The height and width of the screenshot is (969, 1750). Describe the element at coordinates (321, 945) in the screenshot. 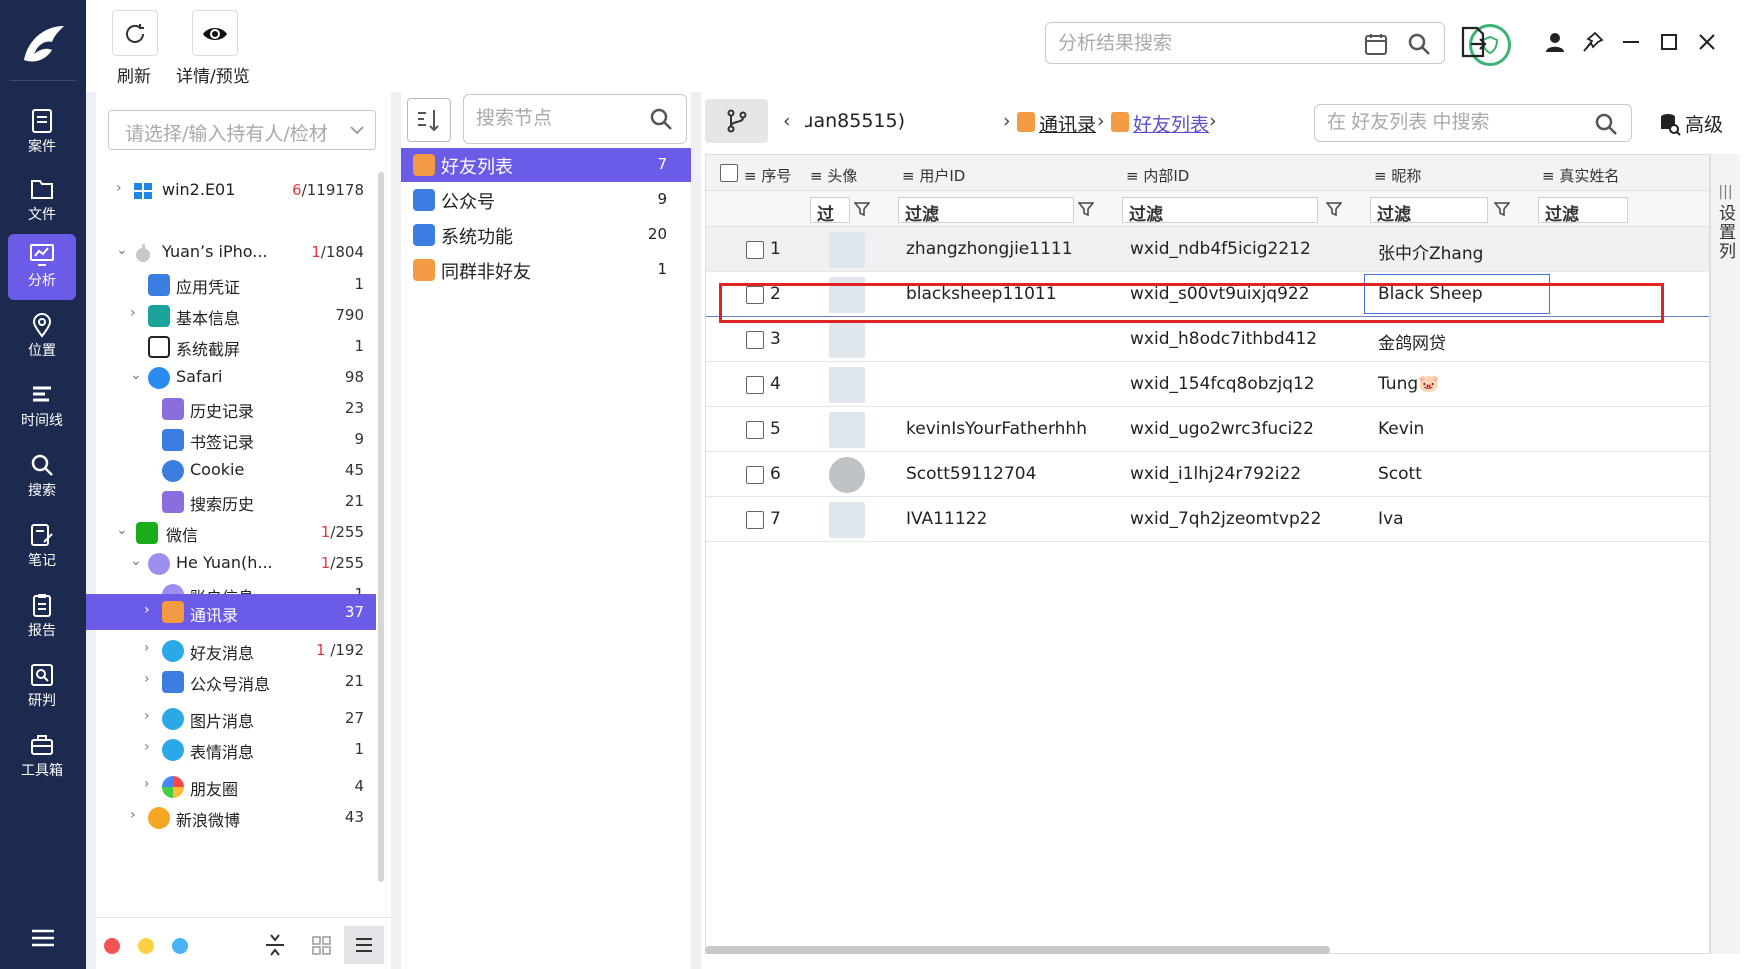

I see `grid-view-icon` at that location.